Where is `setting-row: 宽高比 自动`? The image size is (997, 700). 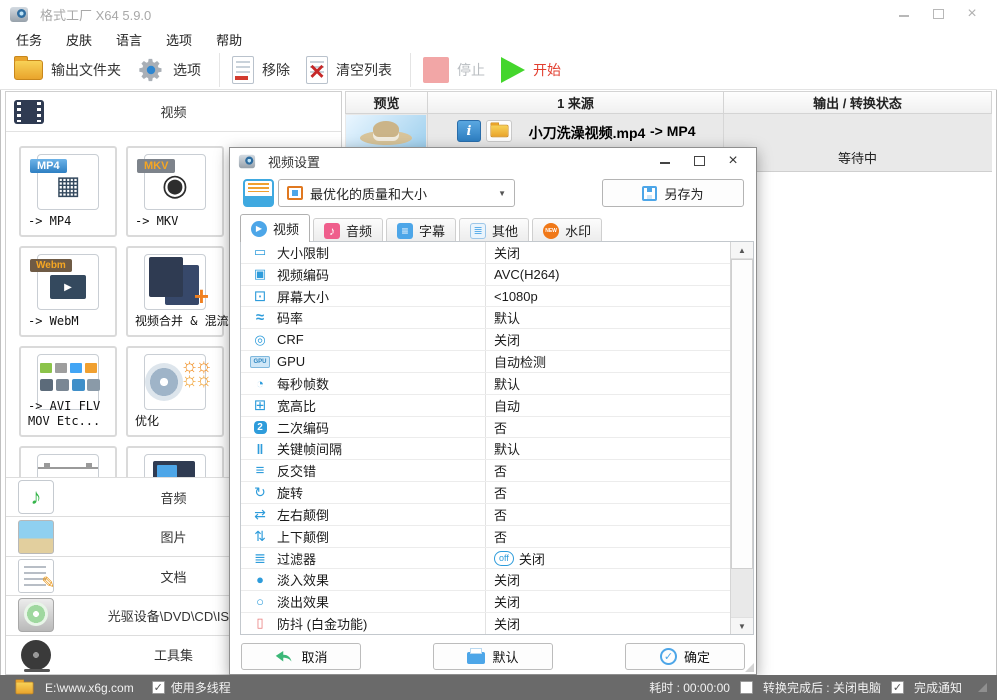 setting-row: 宽高比 自动 is located at coordinates (485, 405).